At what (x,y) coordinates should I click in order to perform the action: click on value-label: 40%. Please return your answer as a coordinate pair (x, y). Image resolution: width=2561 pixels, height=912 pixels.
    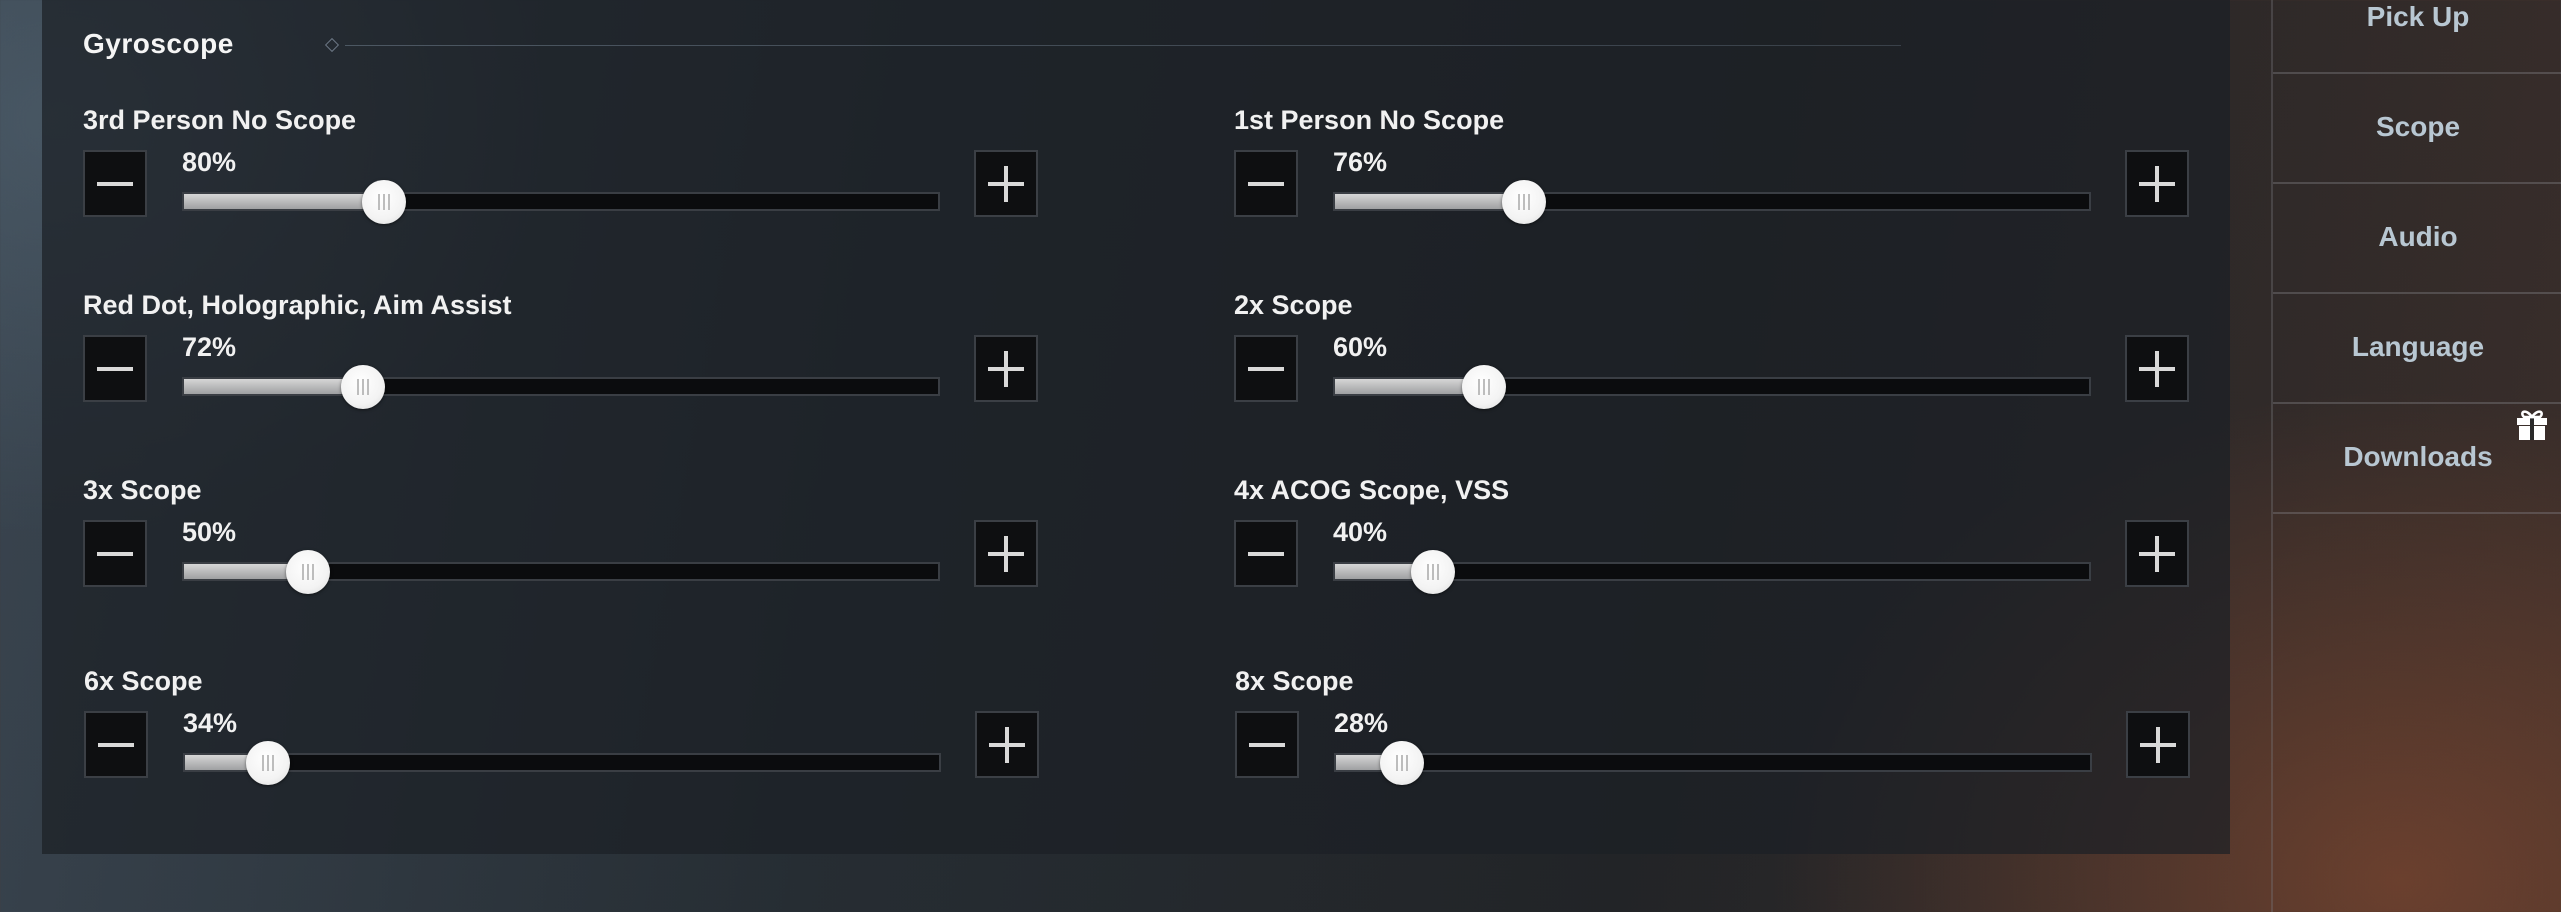
    Looking at the image, I should click on (1360, 532).